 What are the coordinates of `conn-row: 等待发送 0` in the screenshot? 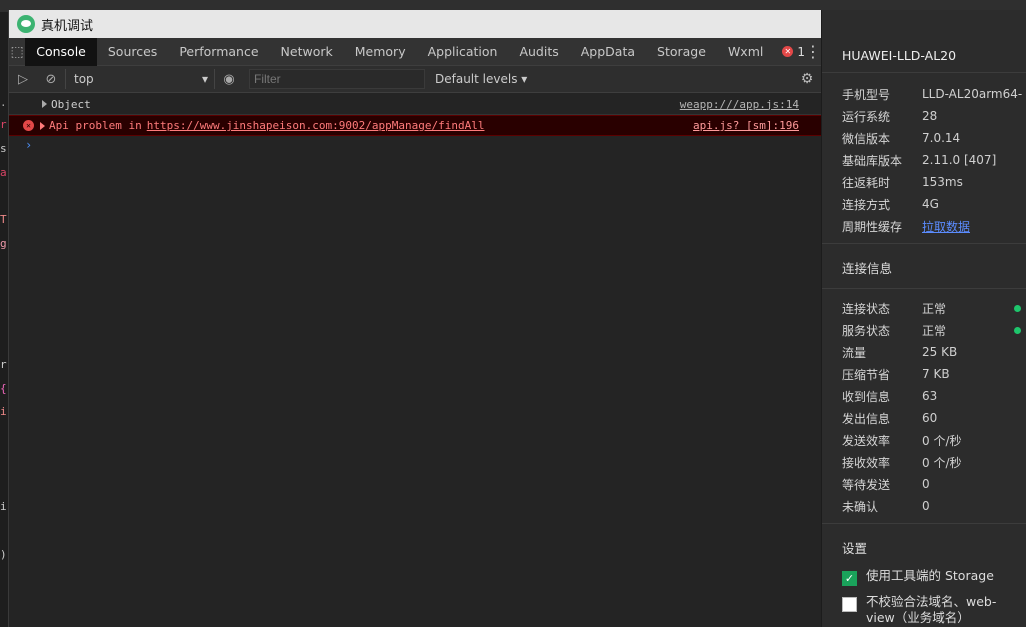 It's located at (886, 484).